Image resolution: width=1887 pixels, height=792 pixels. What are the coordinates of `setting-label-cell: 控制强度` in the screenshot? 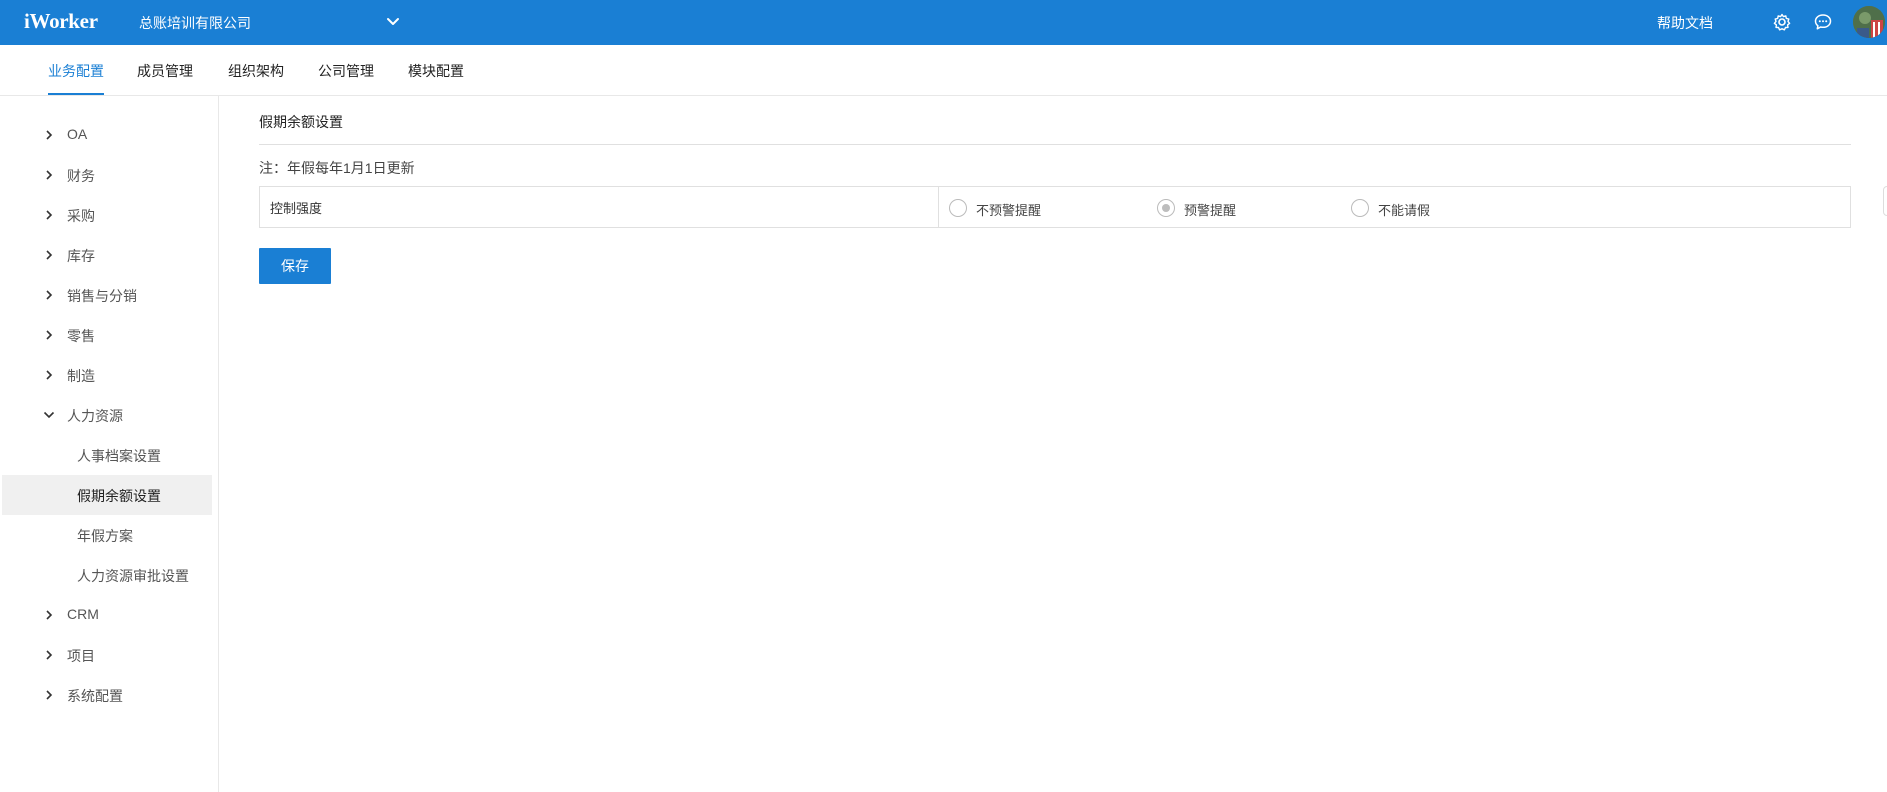 It's located at (599, 207).